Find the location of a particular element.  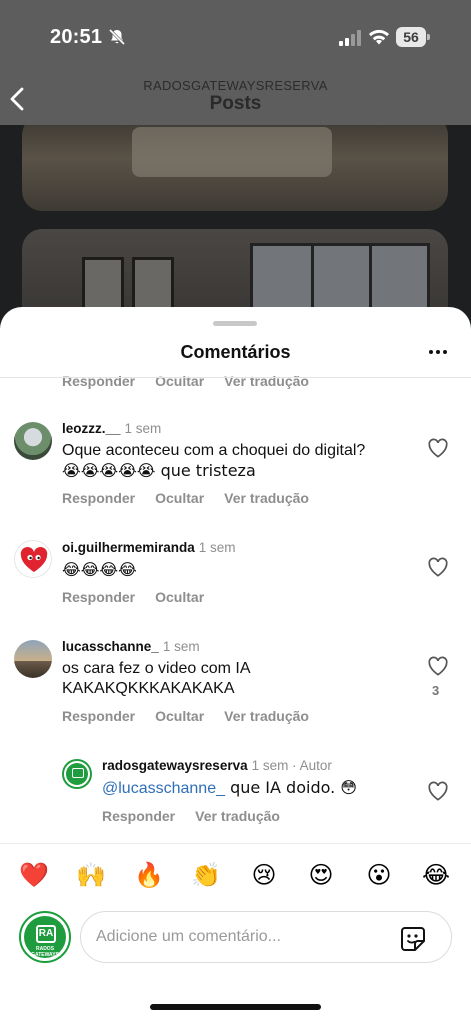

comment-header: oi.guilhermemiranda 1 sem is located at coordinates (149, 547).